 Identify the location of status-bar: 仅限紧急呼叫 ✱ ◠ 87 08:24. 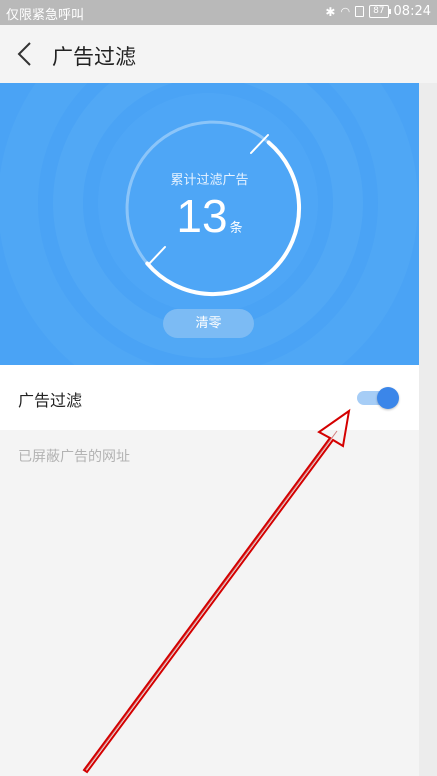
(218, 12).